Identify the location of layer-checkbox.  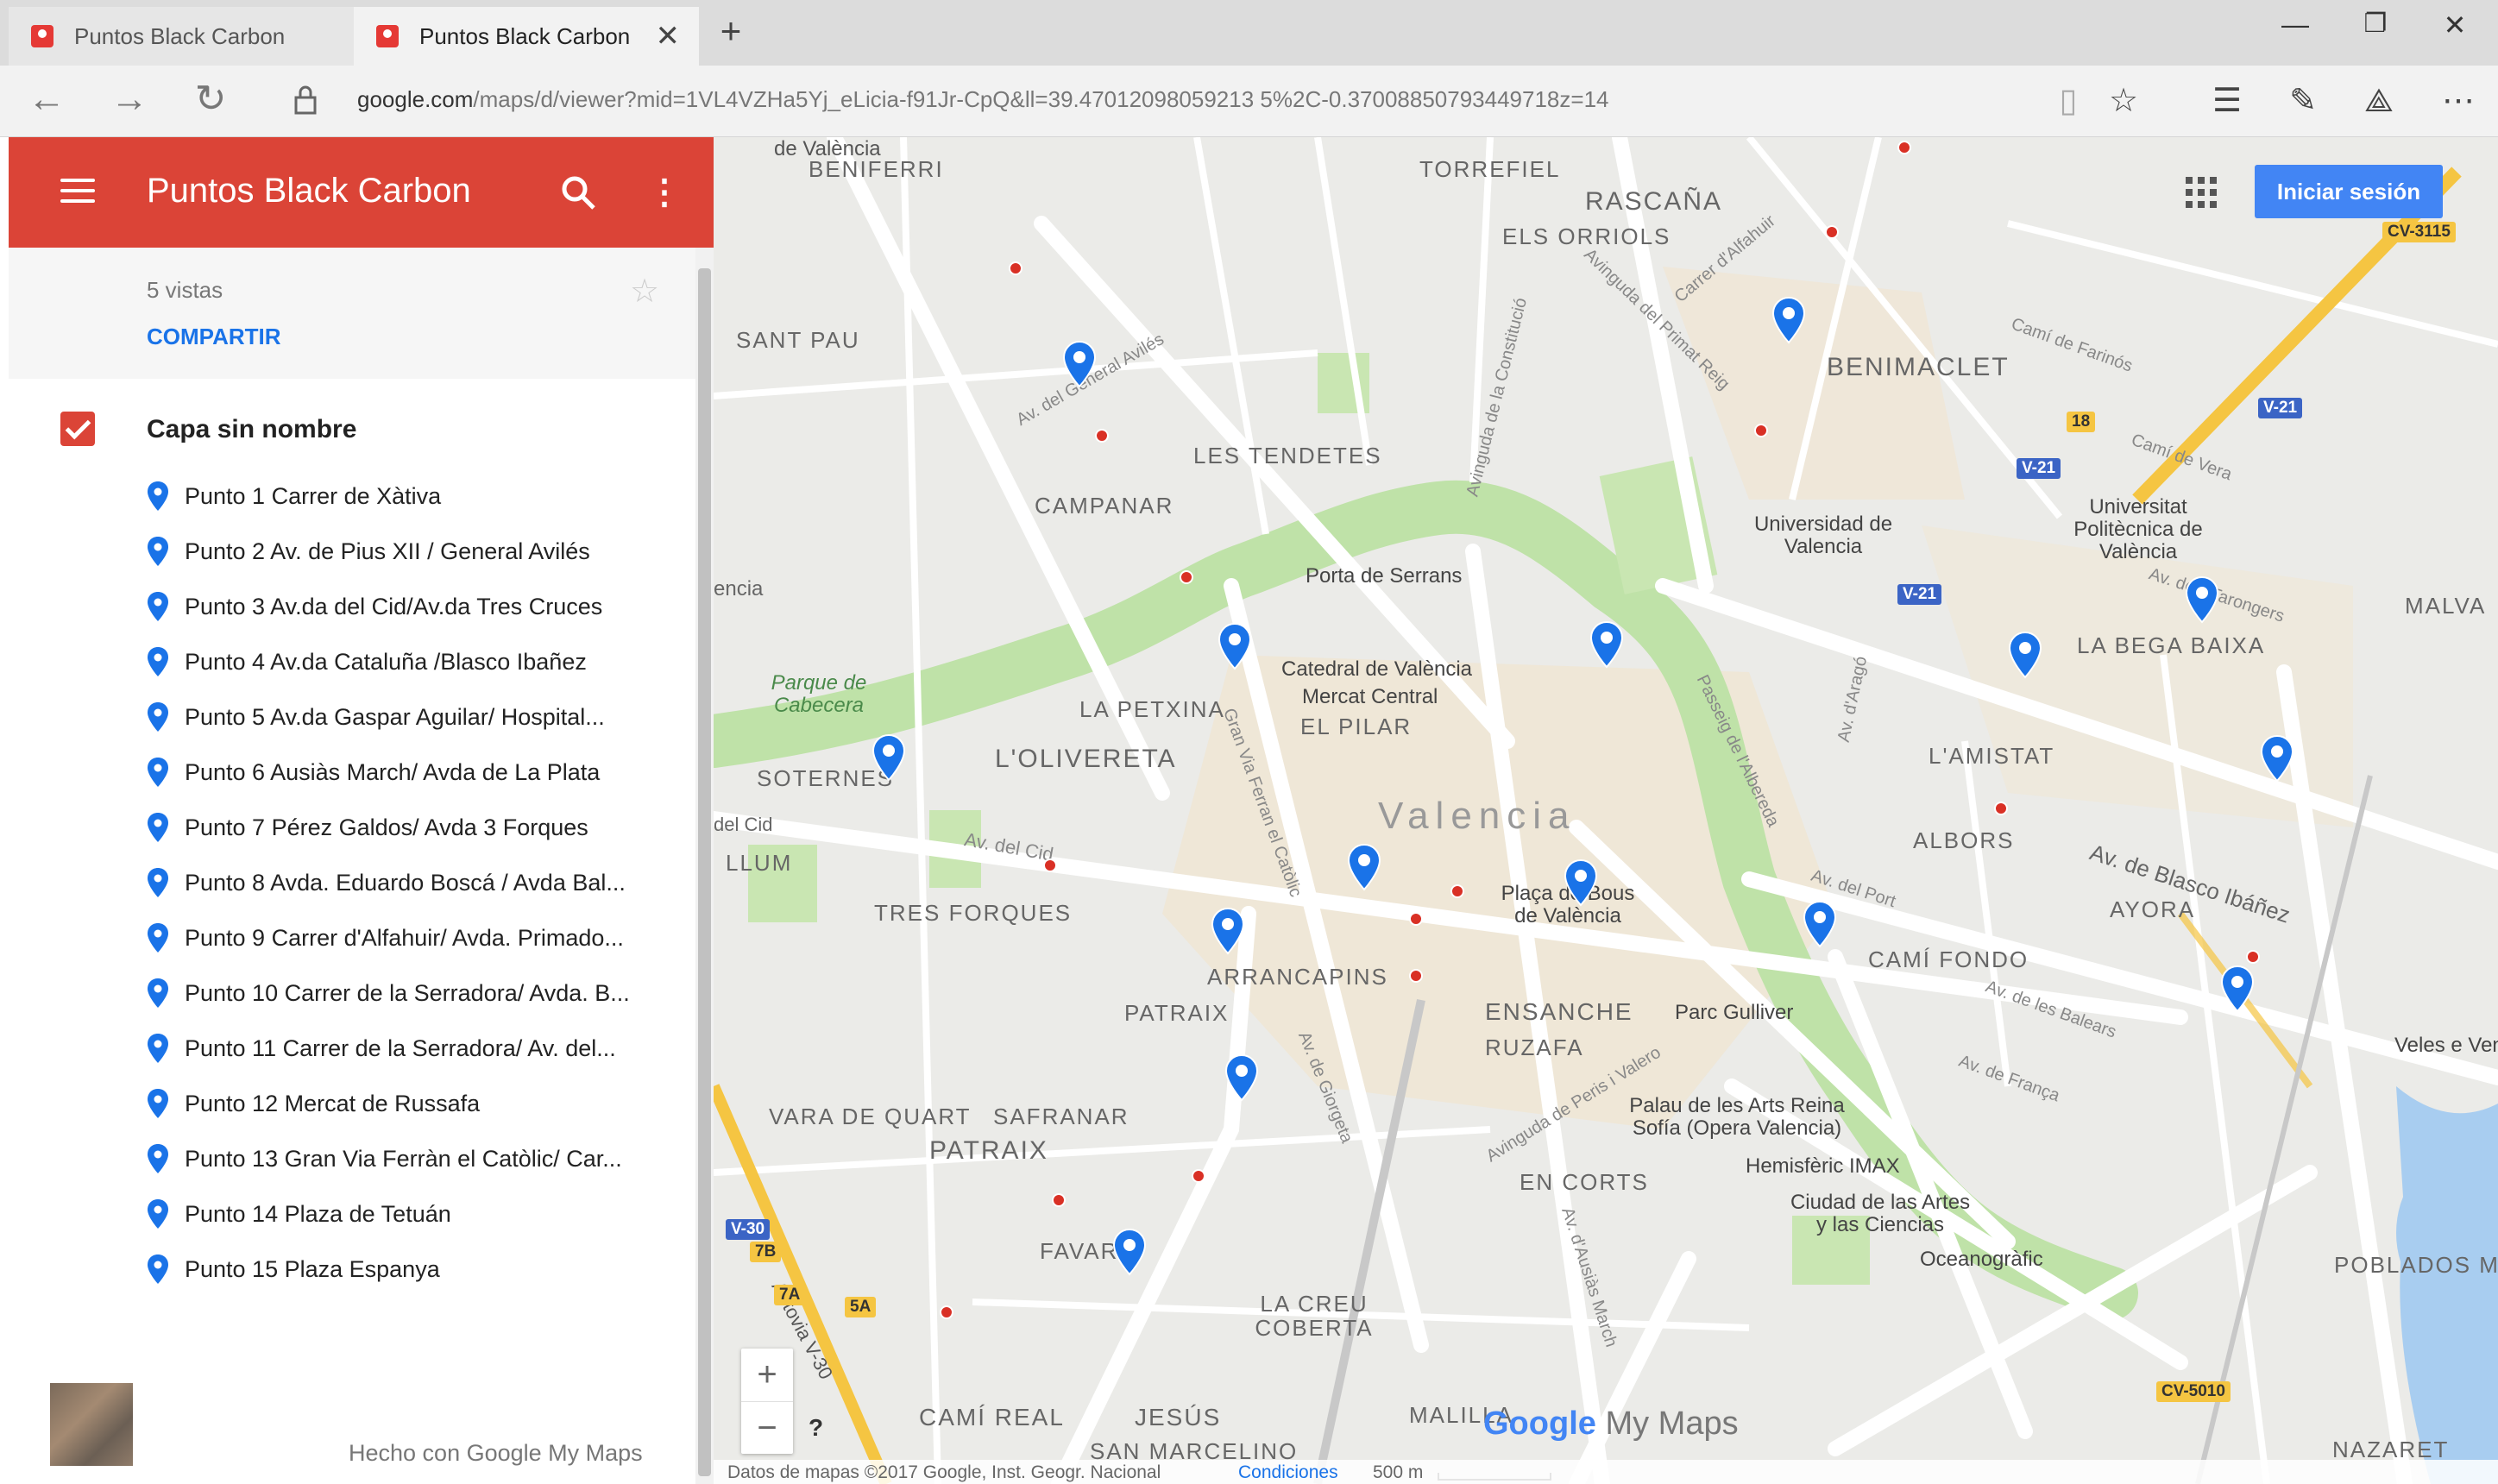
(77, 429).